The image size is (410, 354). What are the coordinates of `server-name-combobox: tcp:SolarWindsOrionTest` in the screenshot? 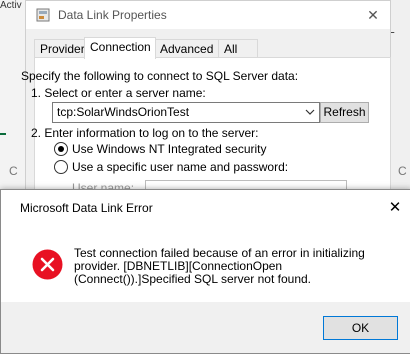 It's located at (186, 112).